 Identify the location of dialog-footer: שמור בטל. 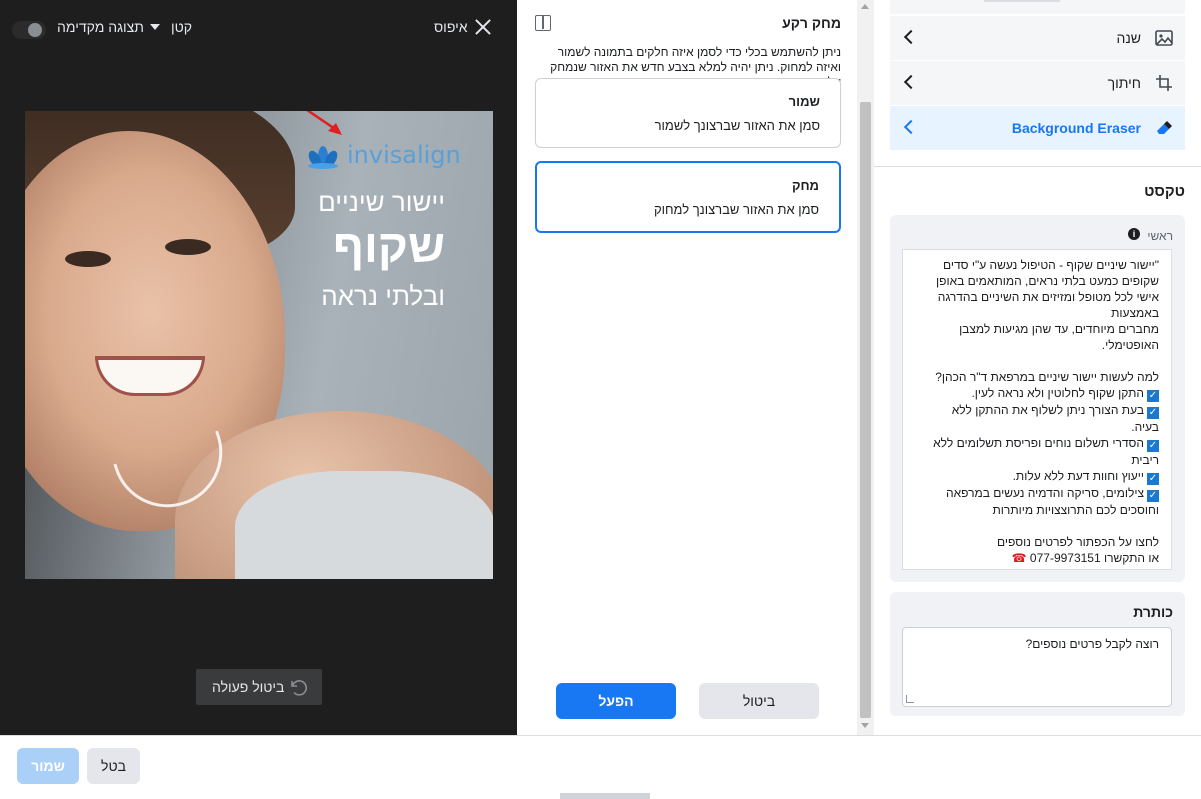
(600, 767).